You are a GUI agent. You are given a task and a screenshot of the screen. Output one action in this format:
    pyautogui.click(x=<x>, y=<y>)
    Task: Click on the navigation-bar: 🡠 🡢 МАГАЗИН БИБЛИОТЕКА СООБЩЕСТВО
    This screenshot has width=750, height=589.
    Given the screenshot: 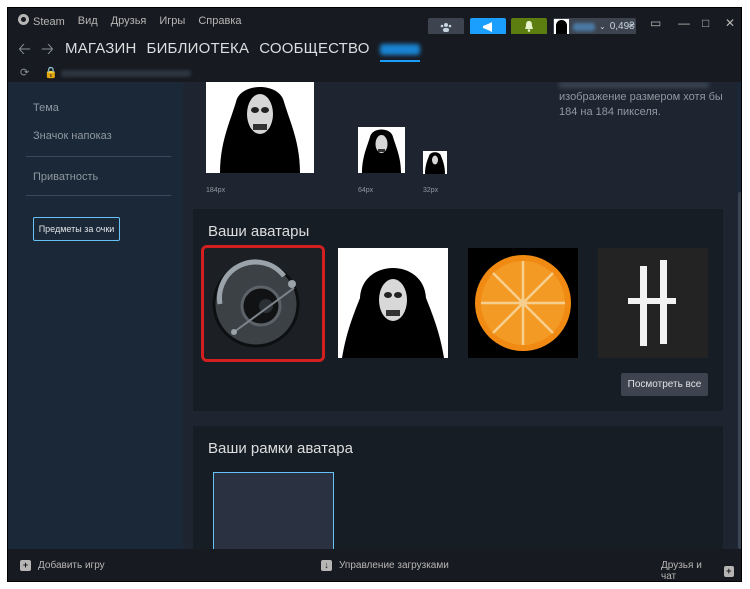 What is the action you would take?
    pyautogui.click(x=374, y=49)
    